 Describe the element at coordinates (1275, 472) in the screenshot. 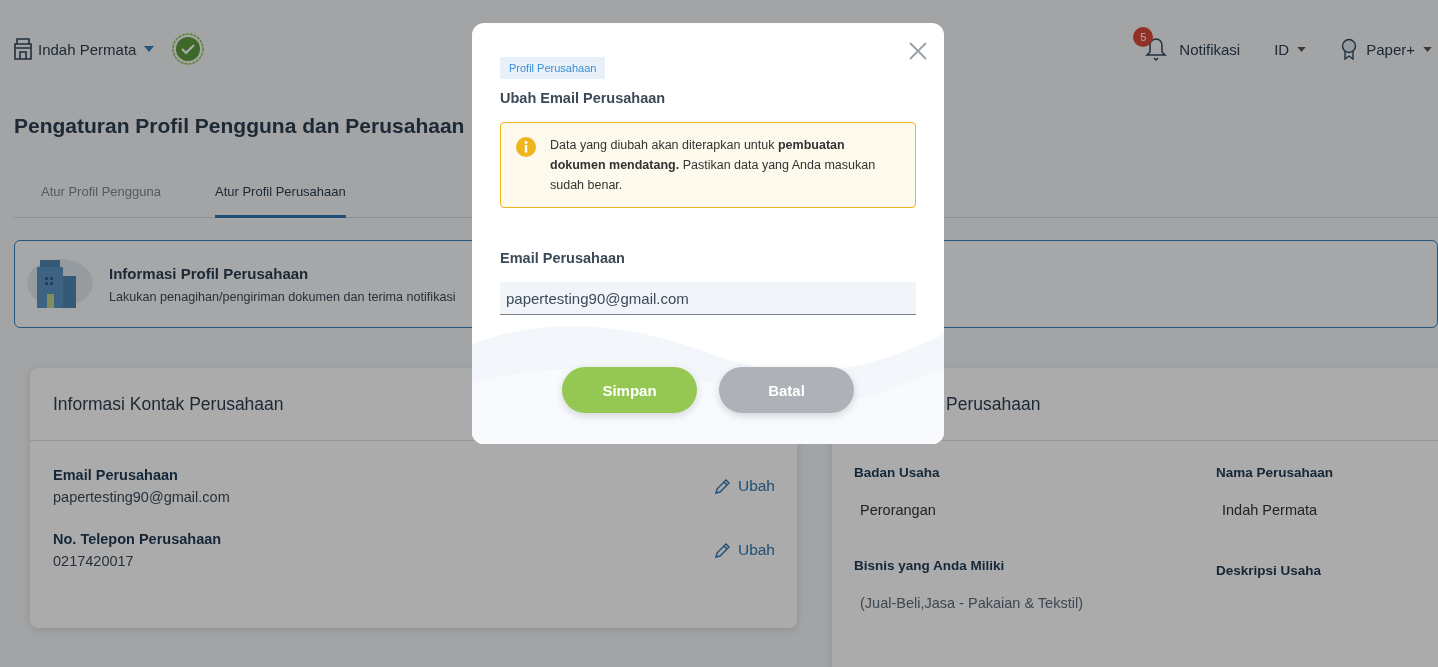

I see `field-label: Nama Perusahaan` at that location.